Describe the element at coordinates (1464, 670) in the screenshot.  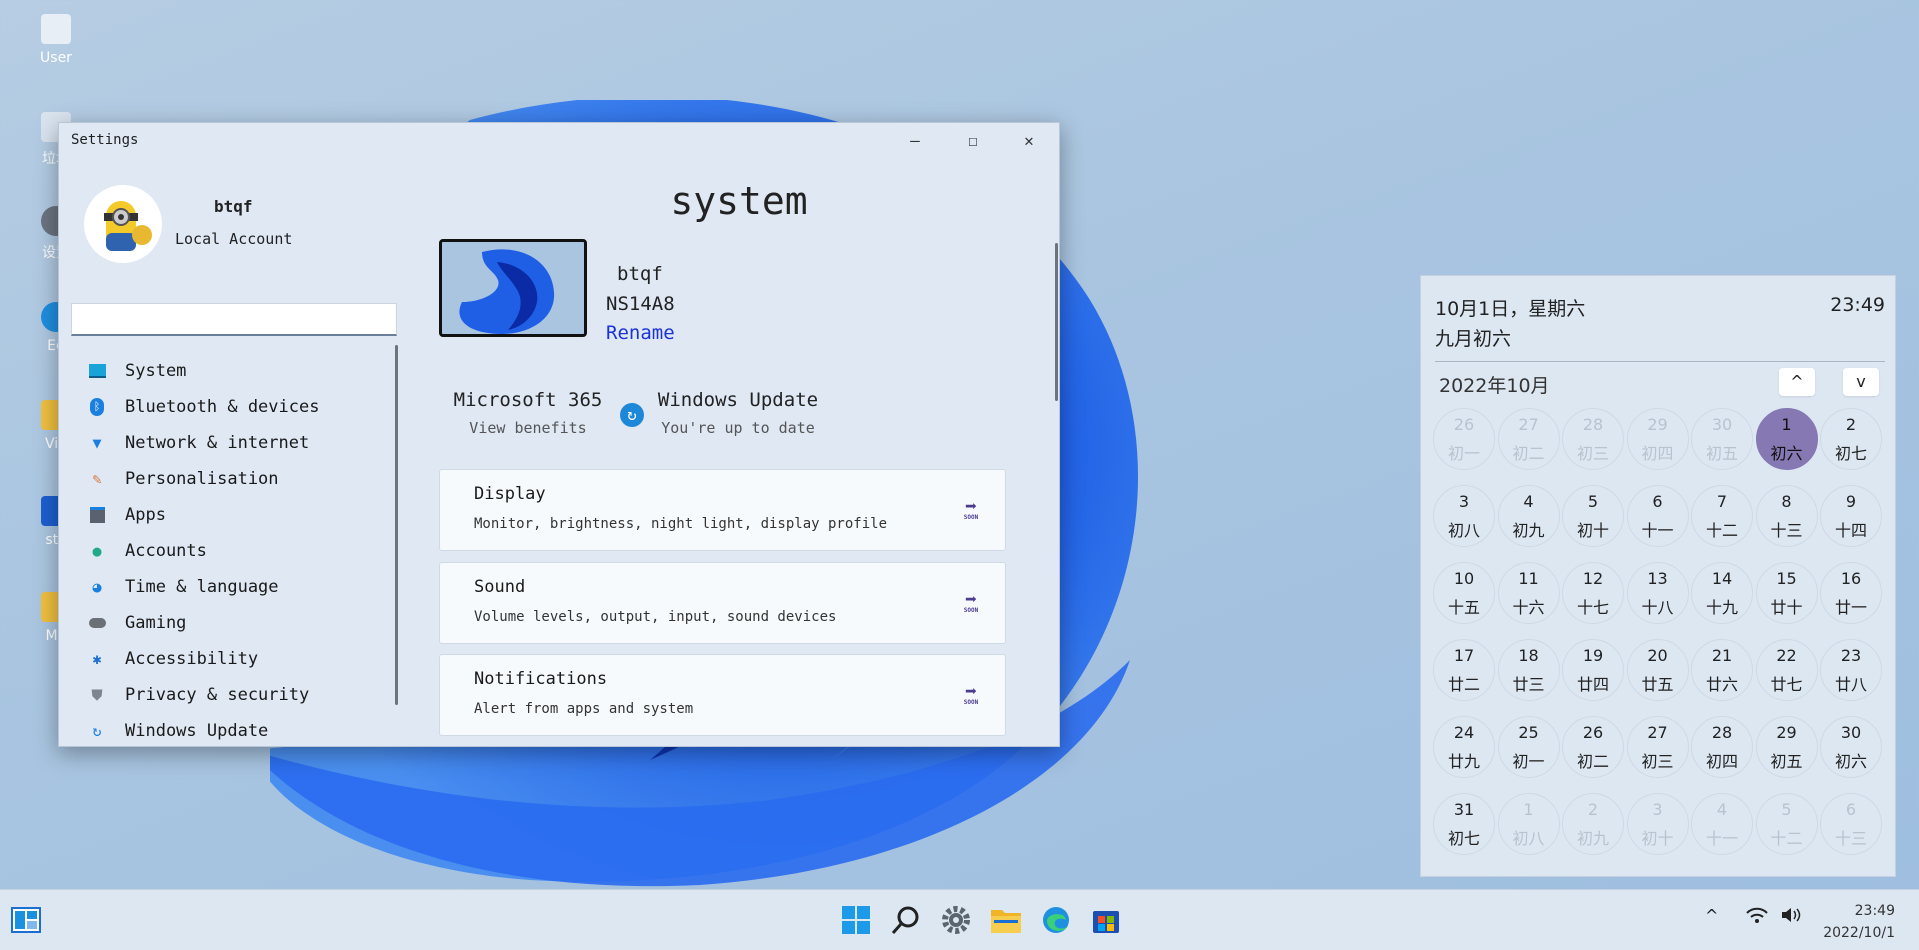
I see `calendar-day: 17 廿二` at that location.